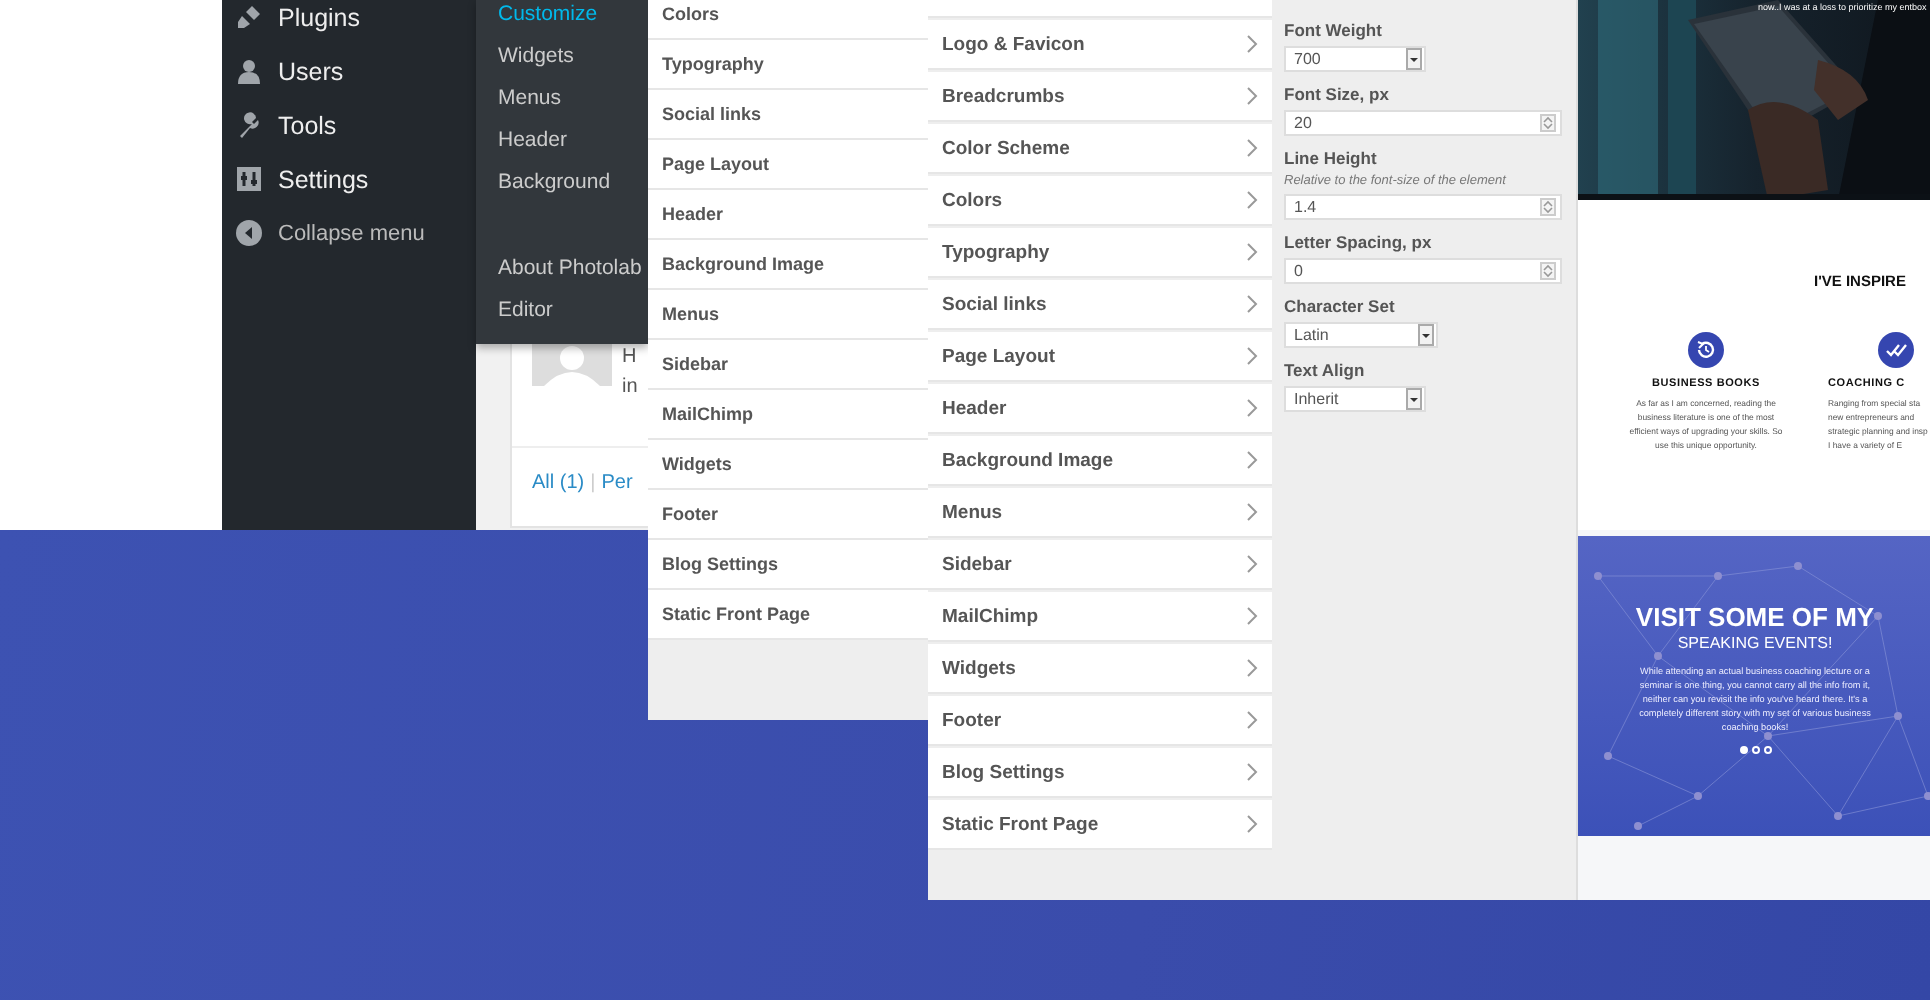 This screenshot has width=1930, height=1000. What do you see at coordinates (1423, 207) in the screenshot?
I see `number-field: 1.4` at bounding box center [1423, 207].